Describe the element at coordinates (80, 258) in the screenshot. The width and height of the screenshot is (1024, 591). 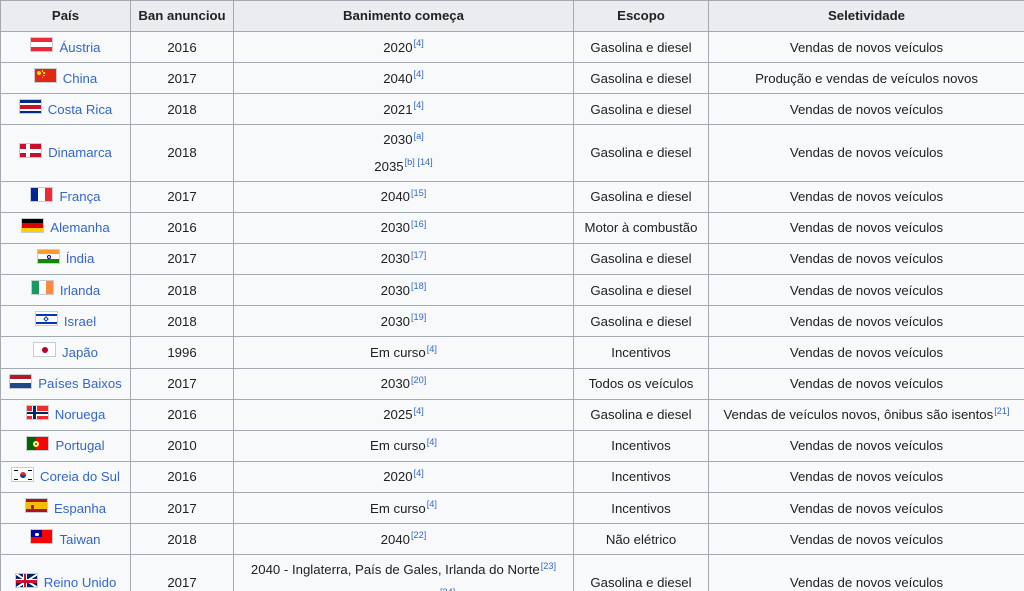
I see `country-link: Índia` at that location.